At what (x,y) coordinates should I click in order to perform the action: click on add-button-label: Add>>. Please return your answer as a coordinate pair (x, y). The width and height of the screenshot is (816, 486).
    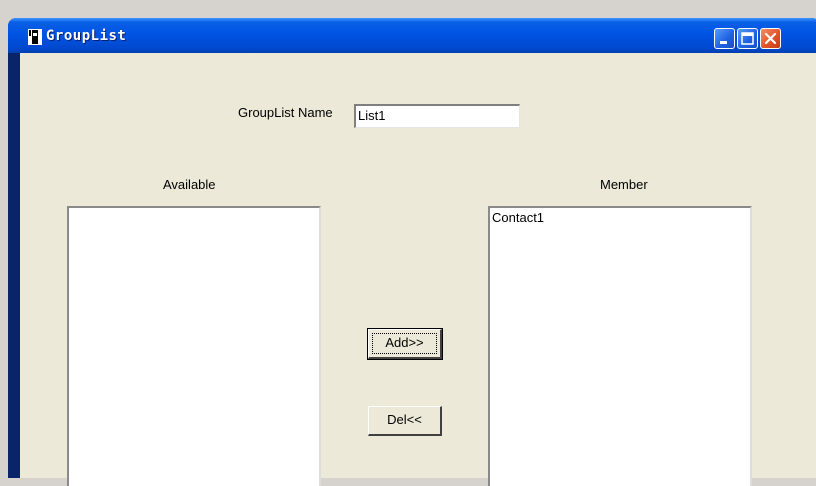
    Looking at the image, I should click on (404, 342).